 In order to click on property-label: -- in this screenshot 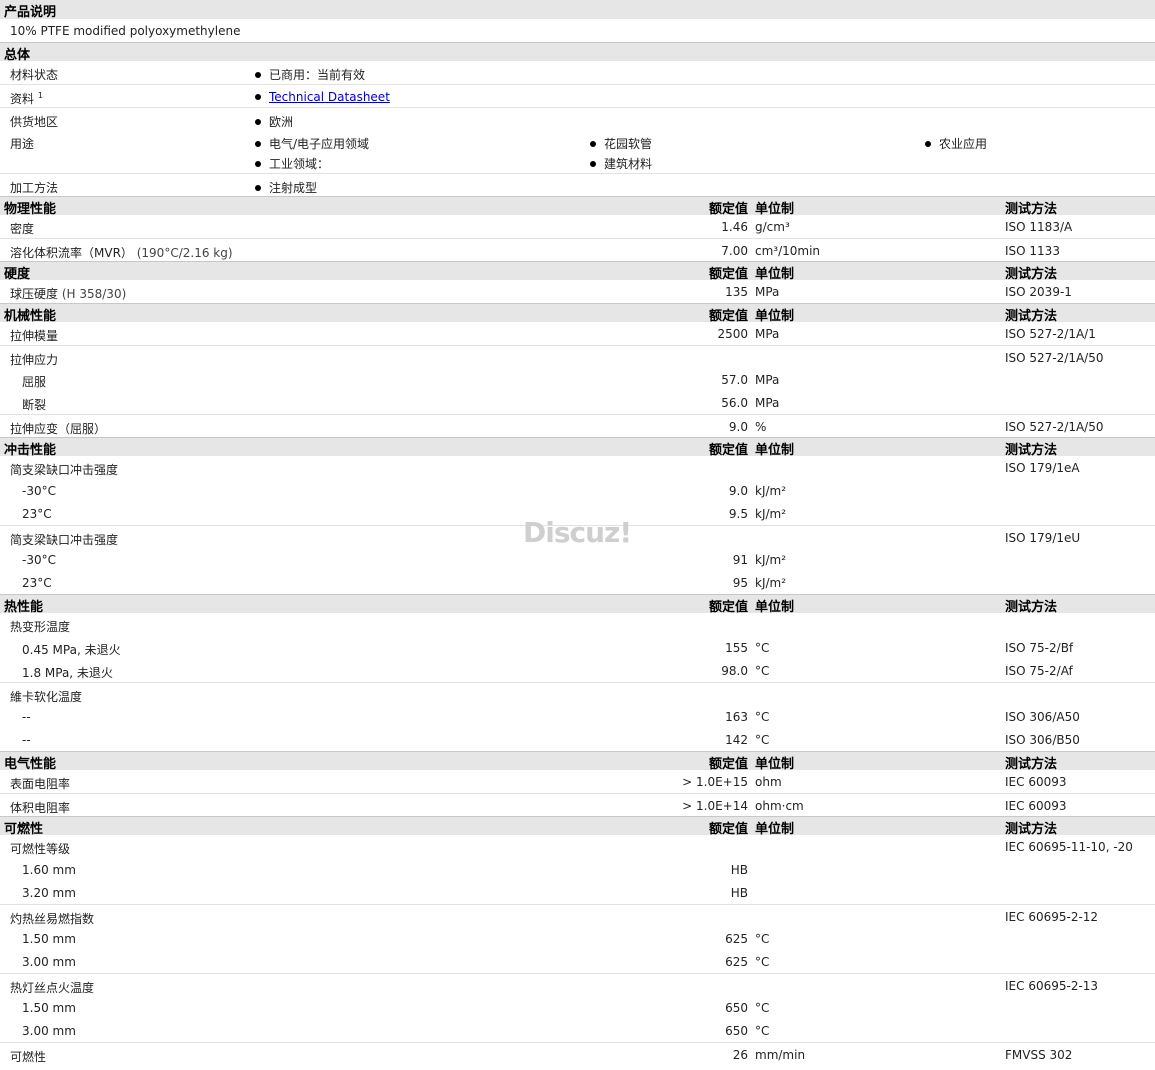, I will do `click(26, 740)`.